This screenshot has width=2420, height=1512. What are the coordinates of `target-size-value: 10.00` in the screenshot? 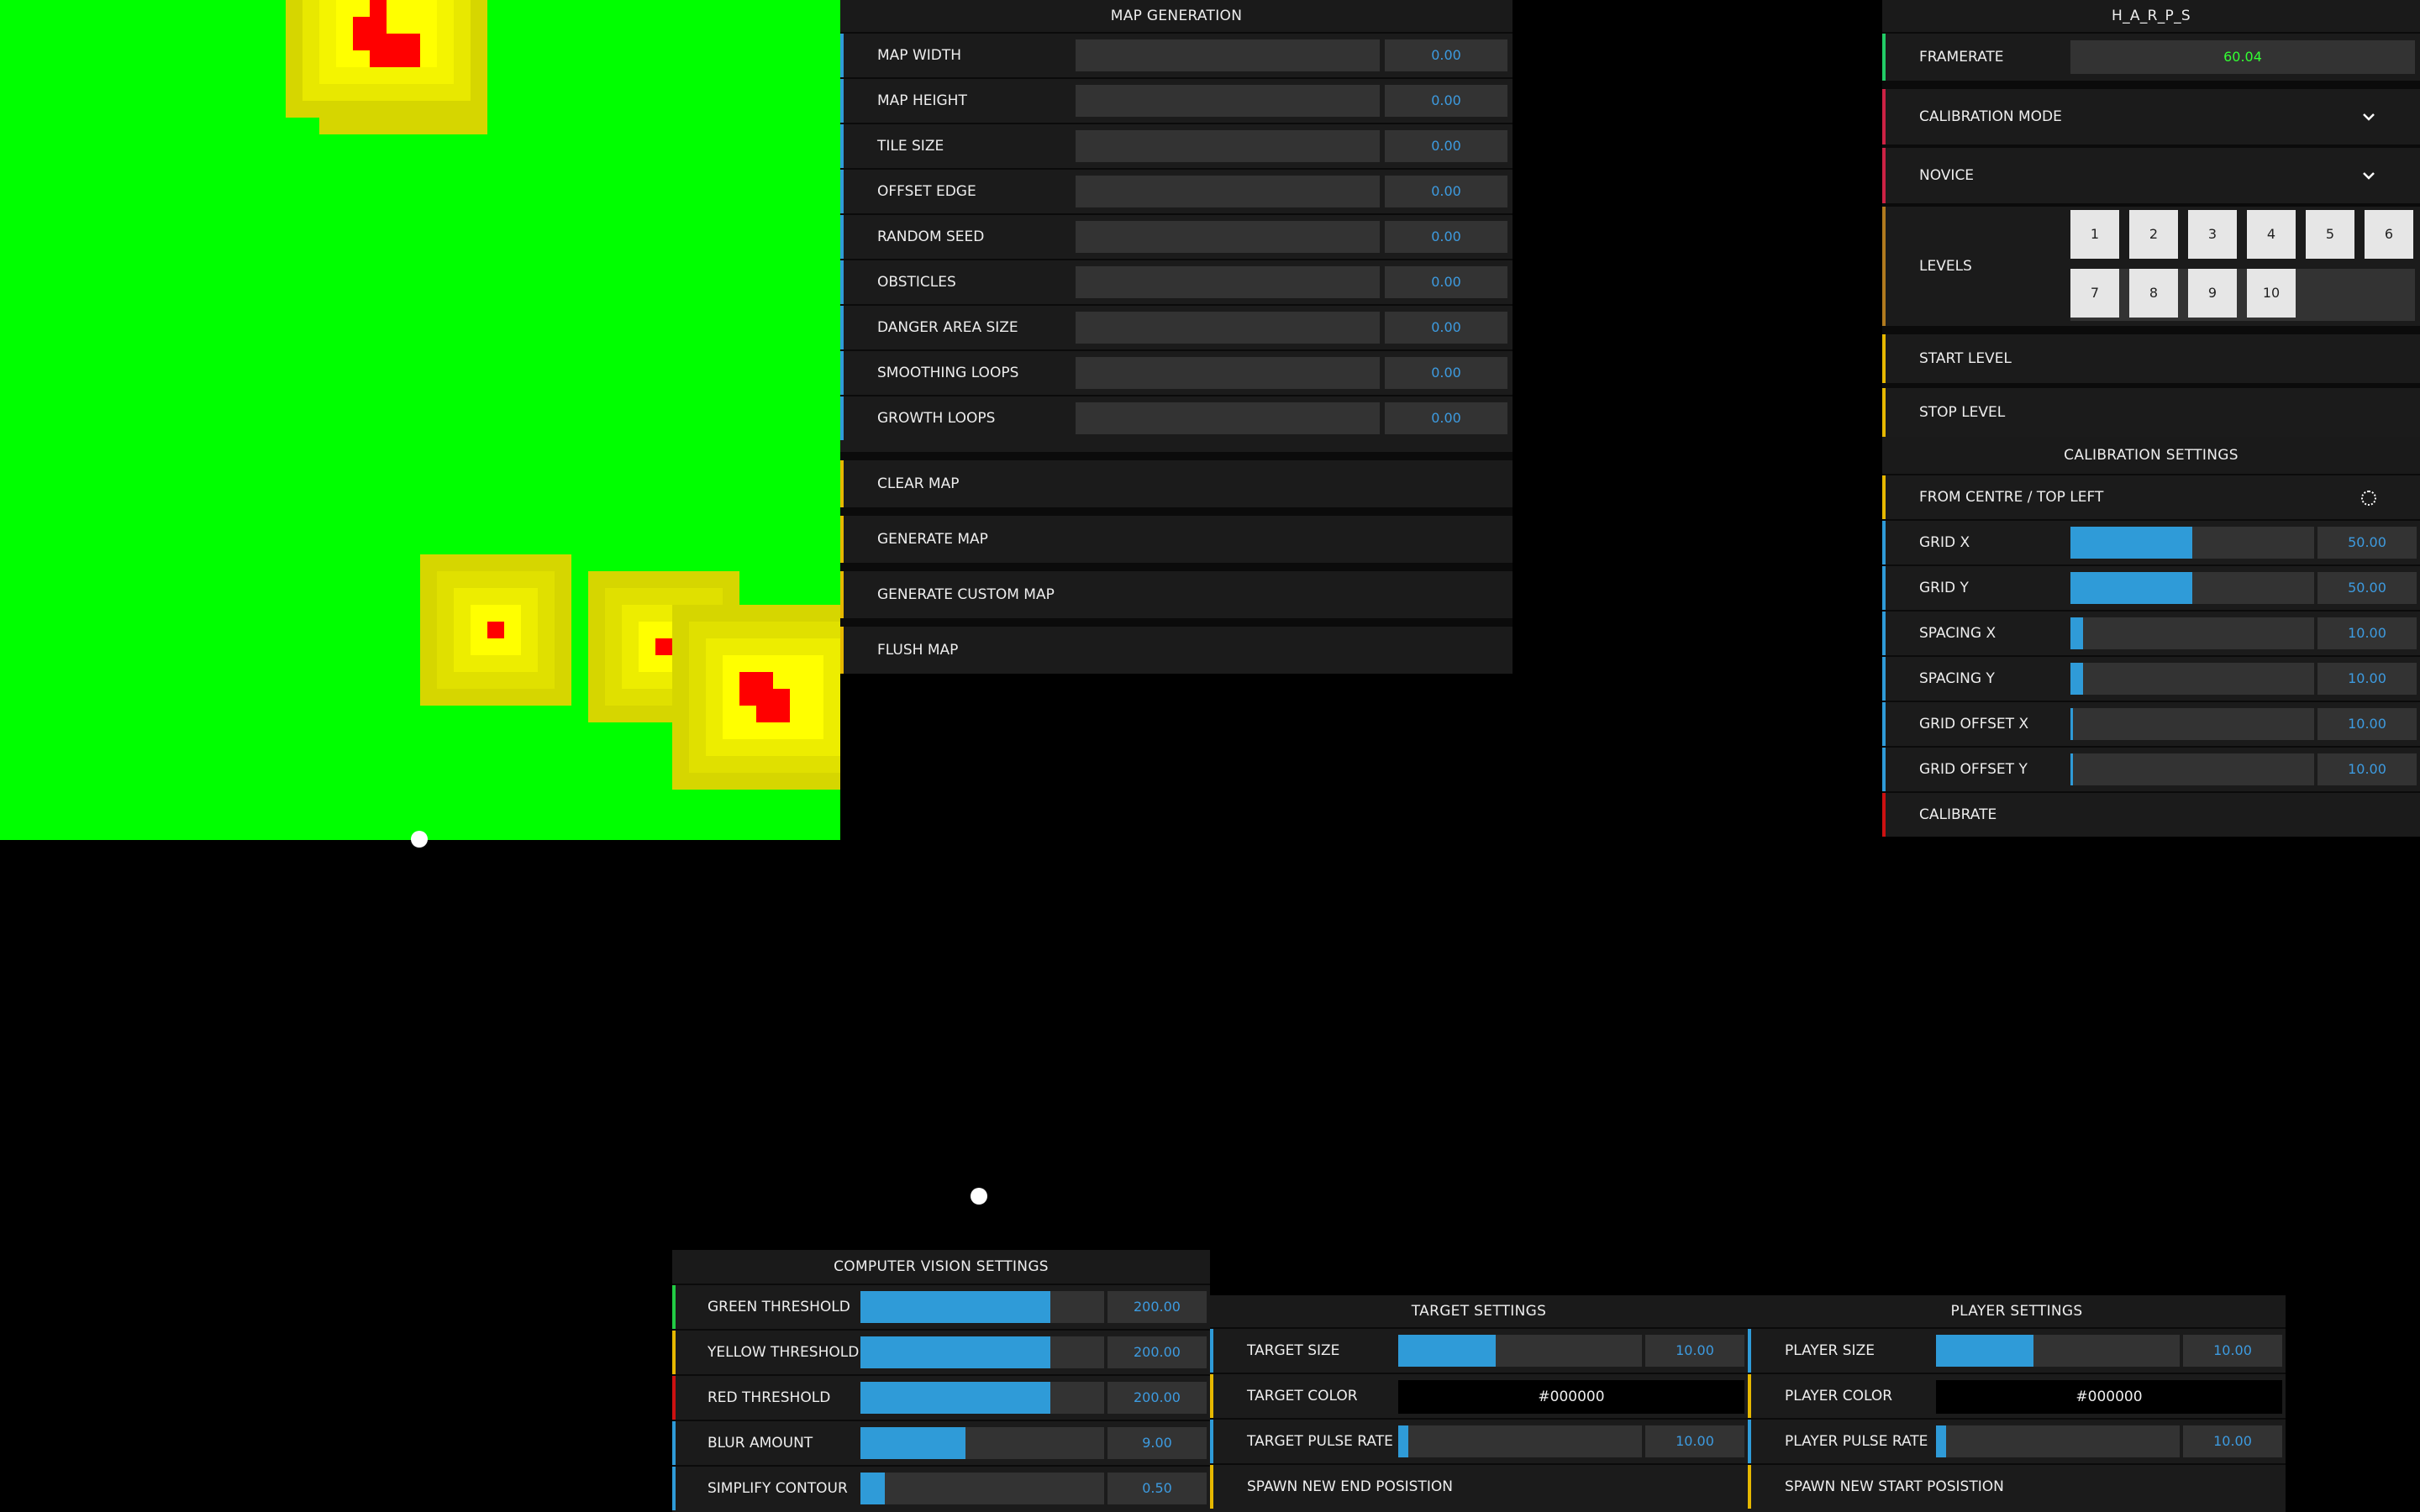 It's located at (1694, 1351).